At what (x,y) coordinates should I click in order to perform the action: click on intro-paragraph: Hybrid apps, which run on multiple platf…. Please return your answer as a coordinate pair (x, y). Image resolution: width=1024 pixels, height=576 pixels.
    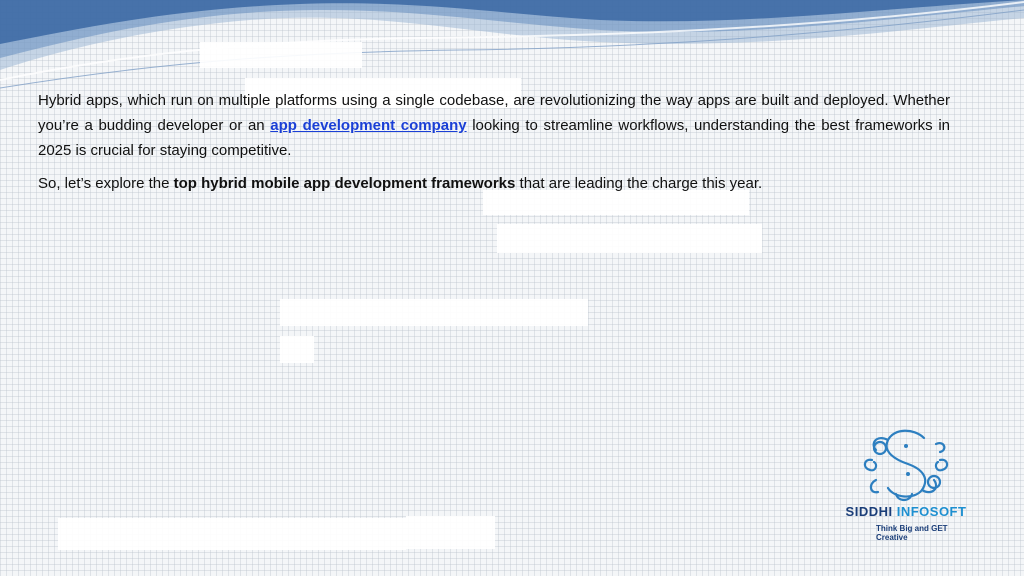
    Looking at the image, I should click on (494, 125).